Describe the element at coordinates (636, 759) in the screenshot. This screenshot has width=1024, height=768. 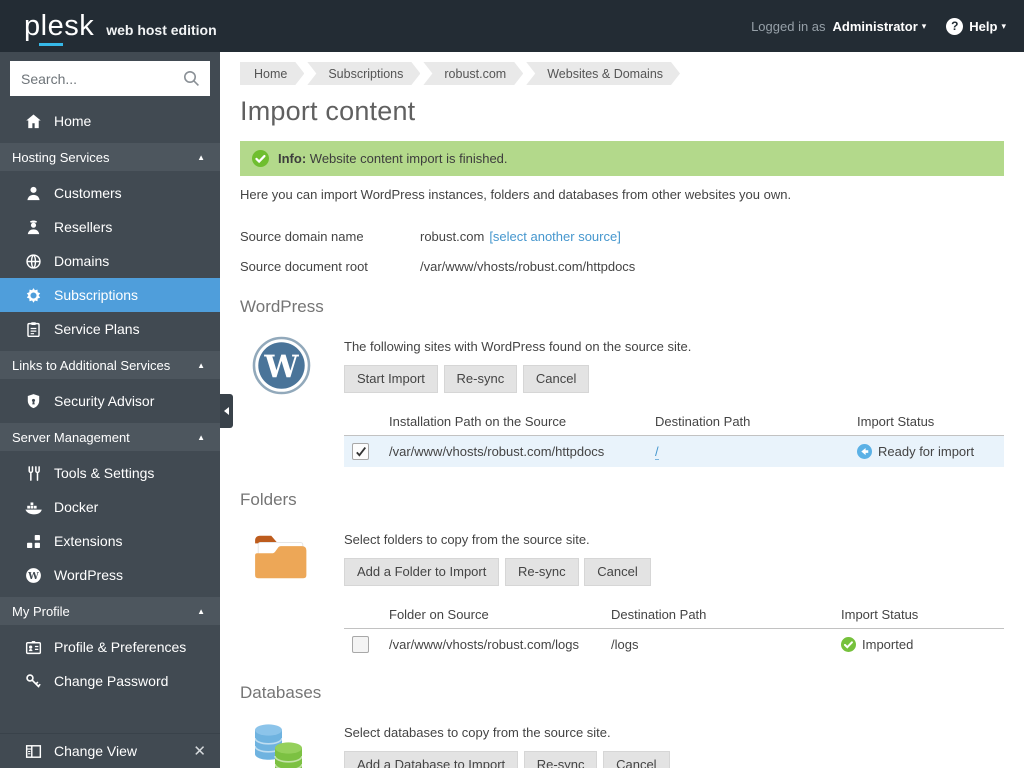
I see `databases-cancel-button: Cancel` at that location.